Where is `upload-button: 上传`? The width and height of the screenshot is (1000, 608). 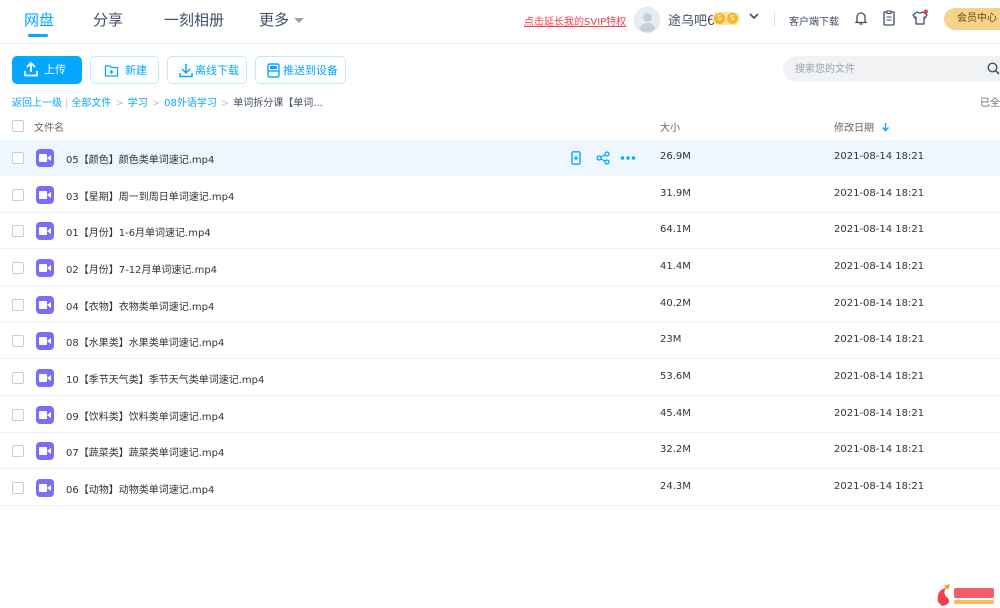
upload-button: 上传 is located at coordinates (47, 70).